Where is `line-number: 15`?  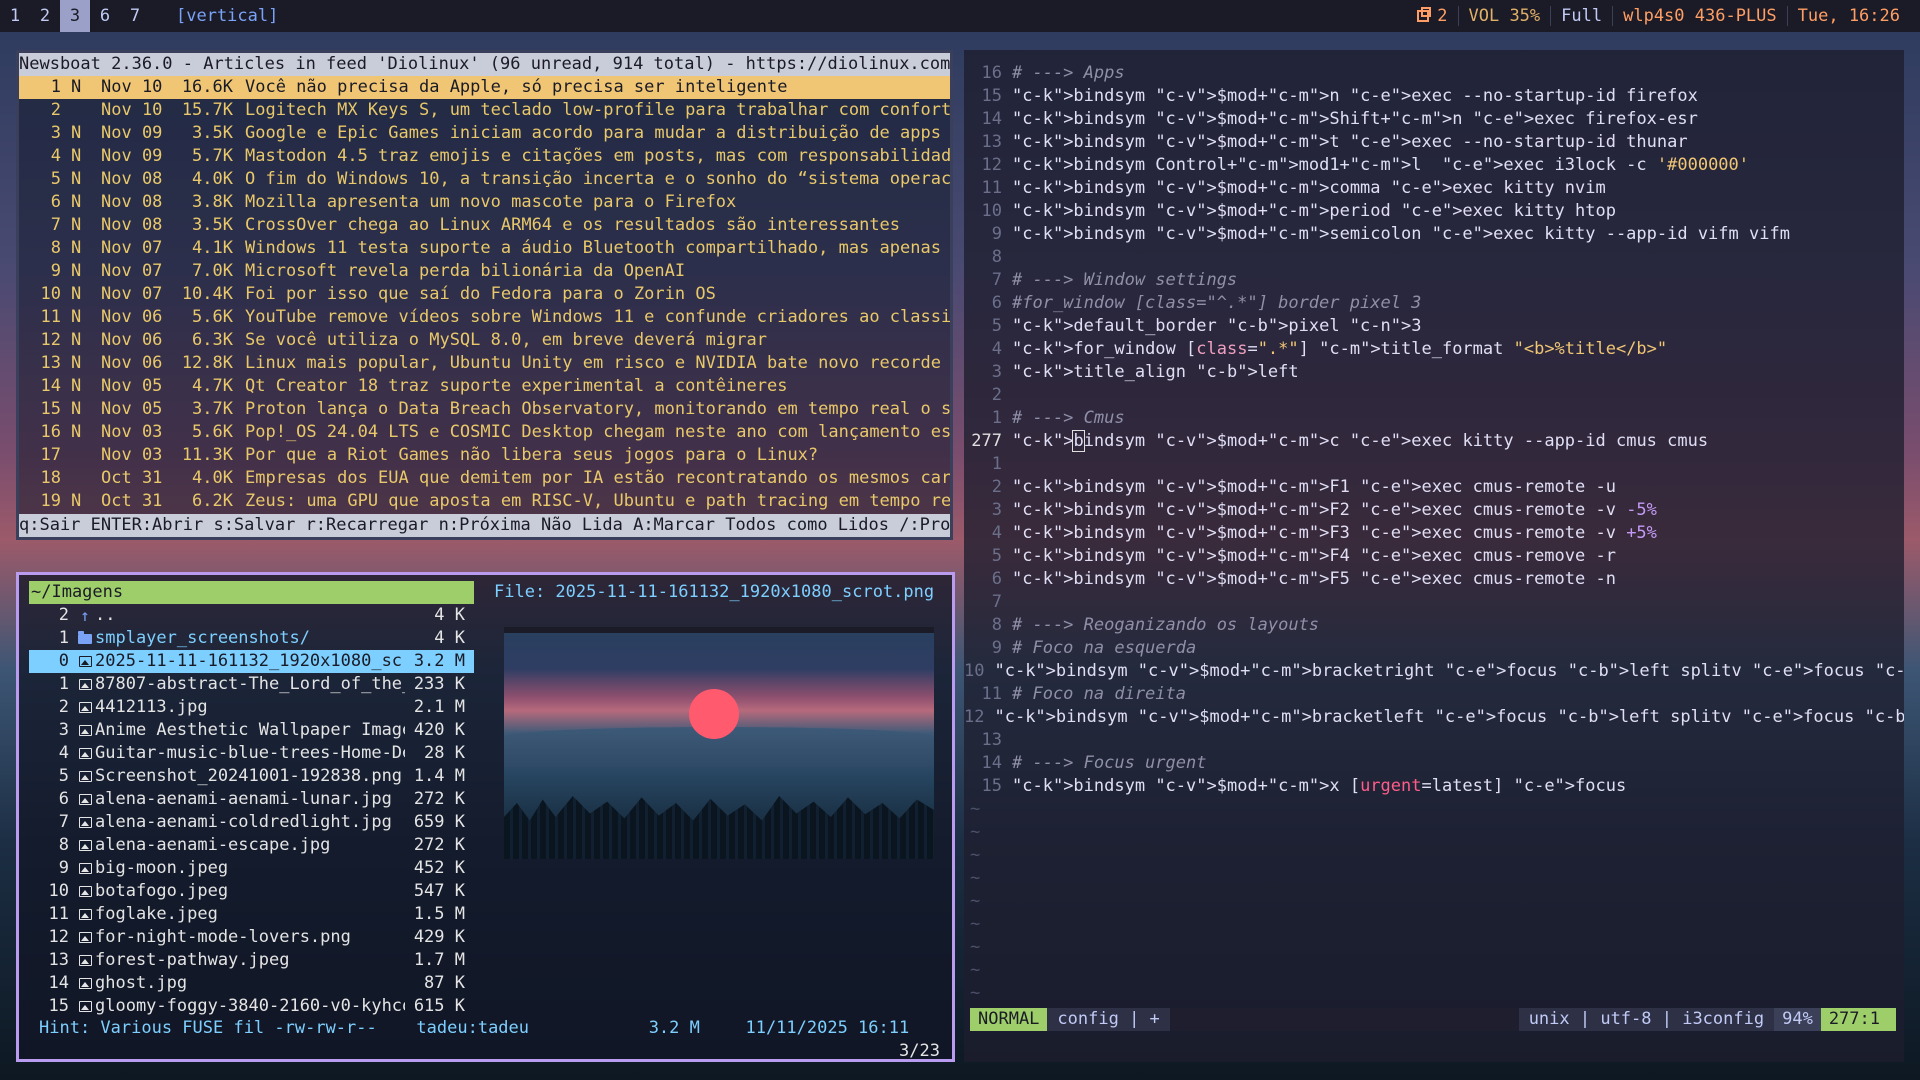 line-number: 15 is located at coordinates (991, 786).